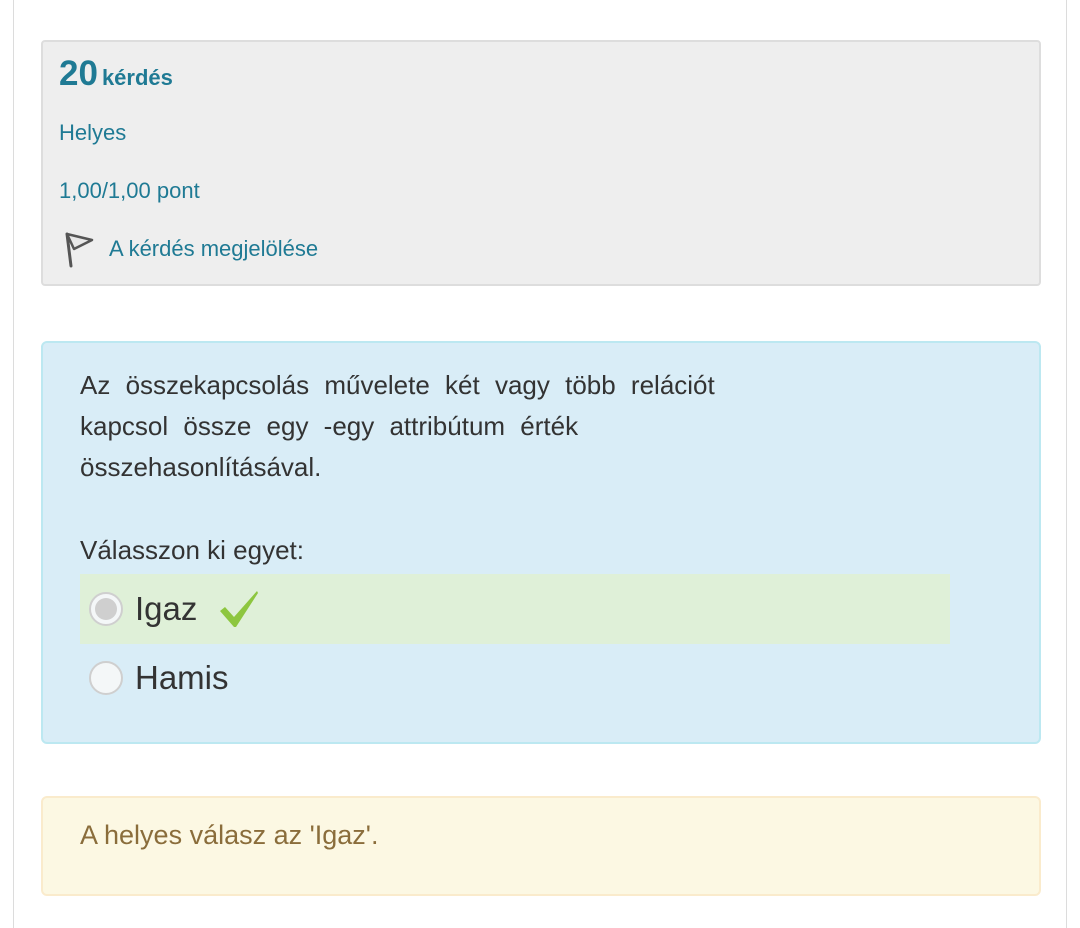 Image resolution: width=1080 pixels, height=928 pixels. I want to click on question-number: 20 kérdés, so click(116, 74).